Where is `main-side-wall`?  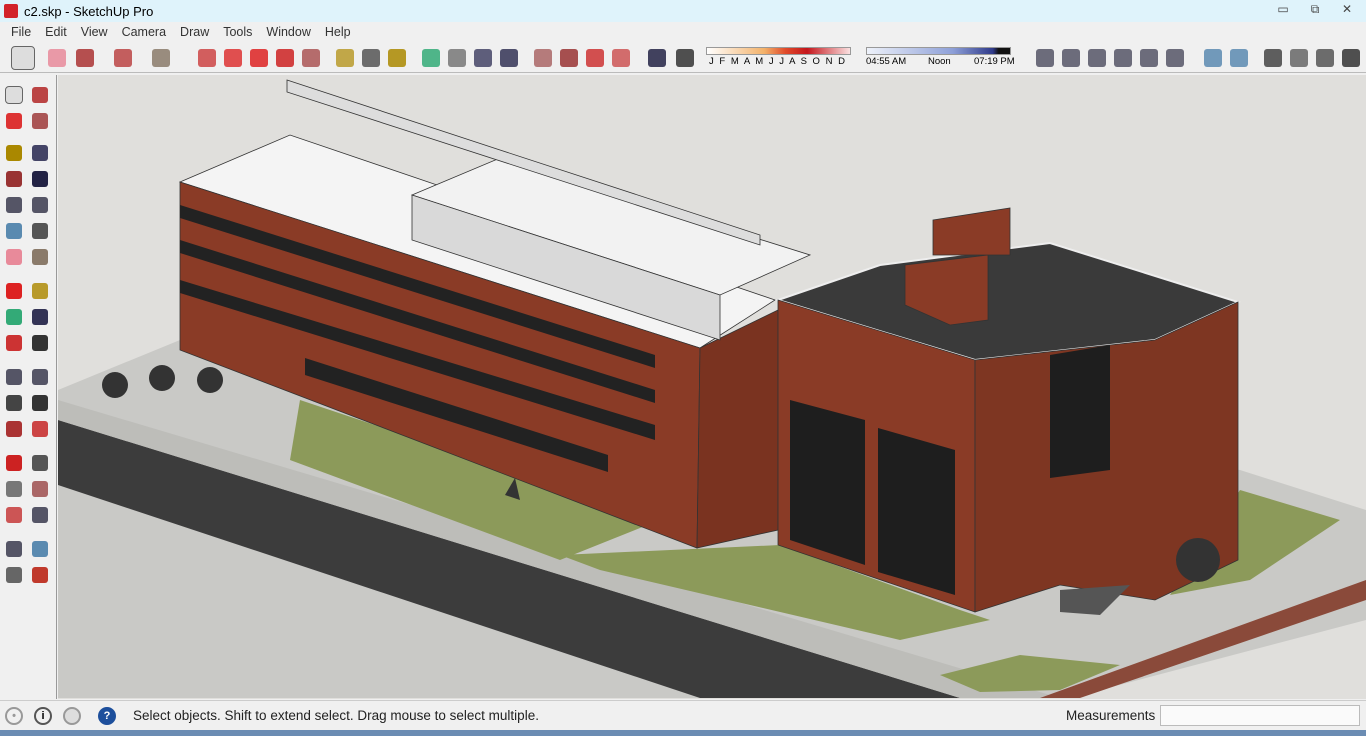
main-side-wall is located at coordinates (737, 429).